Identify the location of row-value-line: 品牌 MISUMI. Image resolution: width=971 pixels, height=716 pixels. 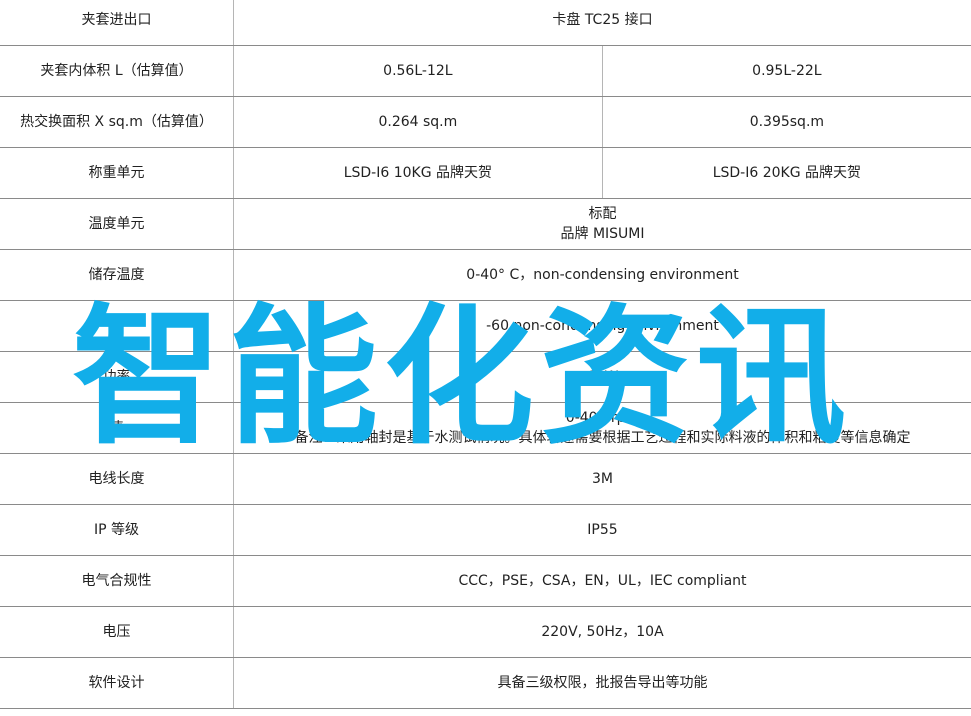
(602, 234).